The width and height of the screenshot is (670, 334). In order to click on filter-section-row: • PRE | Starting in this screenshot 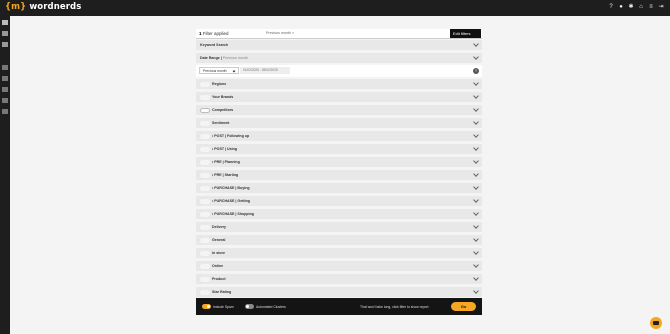, I will do `click(339, 175)`.